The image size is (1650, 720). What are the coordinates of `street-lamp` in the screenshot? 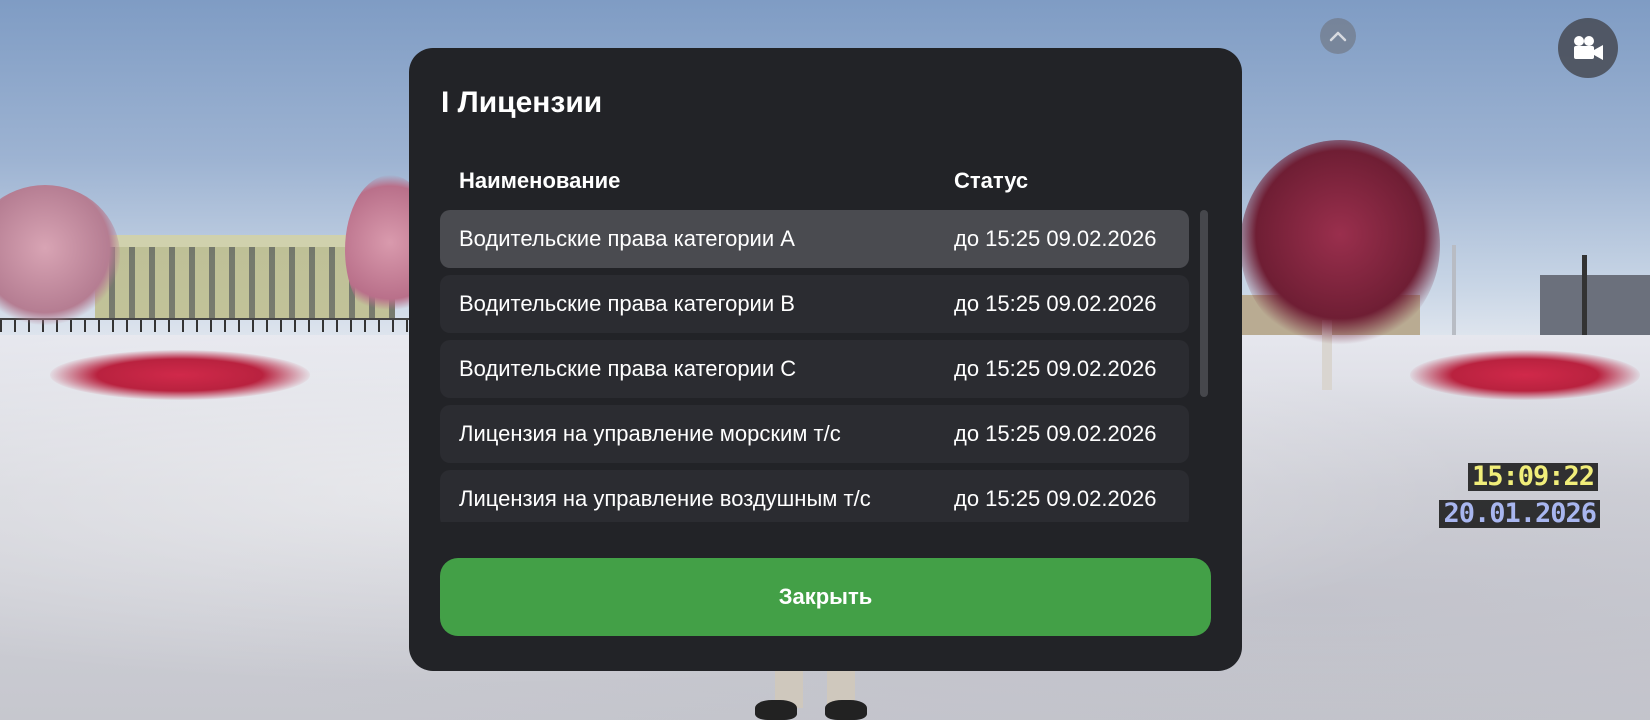 It's located at (1454, 292).